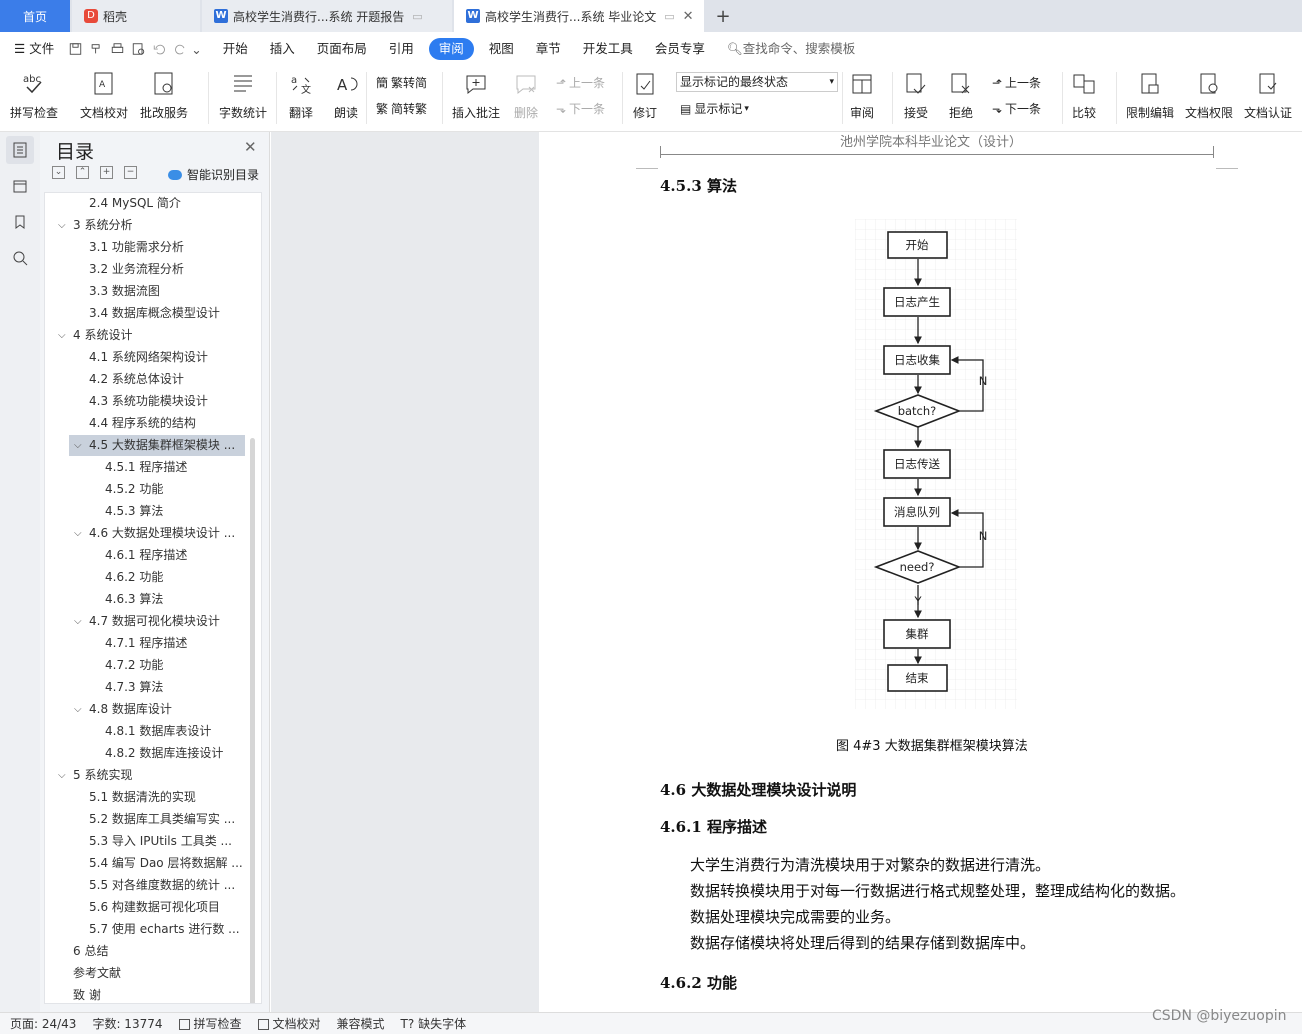  Describe the element at coordinates (196, 49) in the screenshot. I see `quick-access-more-icon: ⌄` at that location.